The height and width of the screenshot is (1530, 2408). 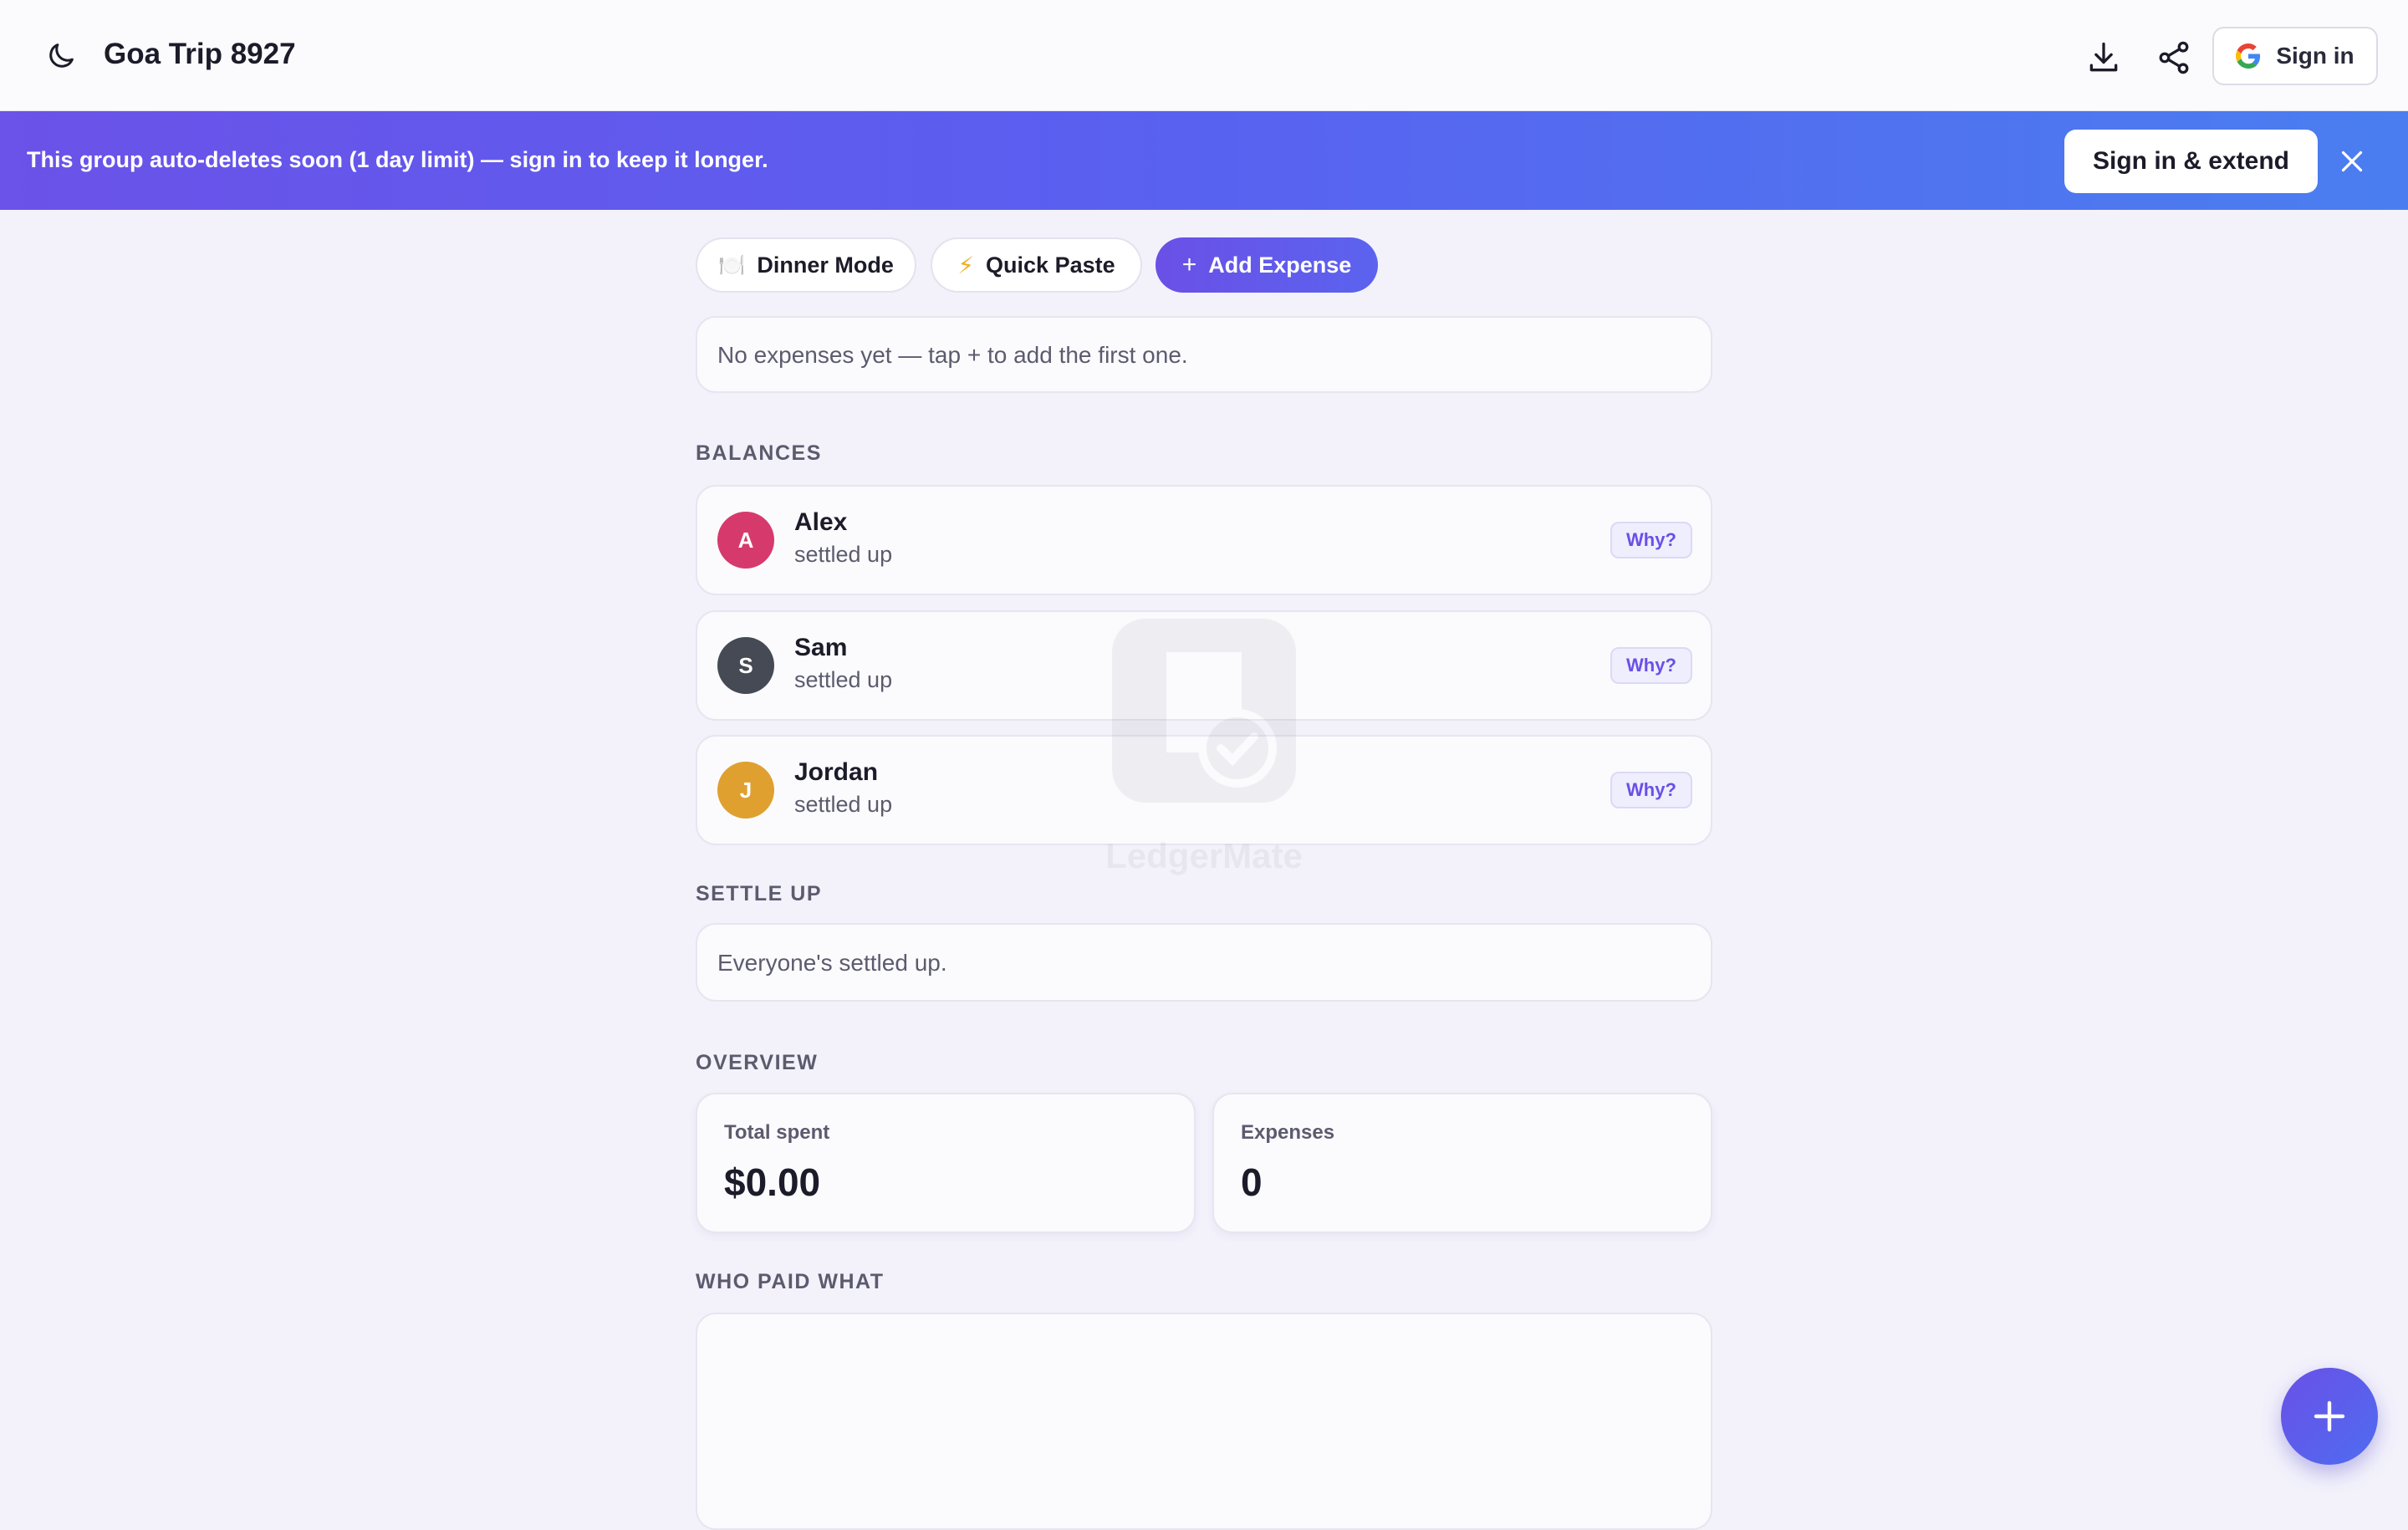 I want to click on balance-row: S Sam settled up Why?, so click(x=1204, y=665).